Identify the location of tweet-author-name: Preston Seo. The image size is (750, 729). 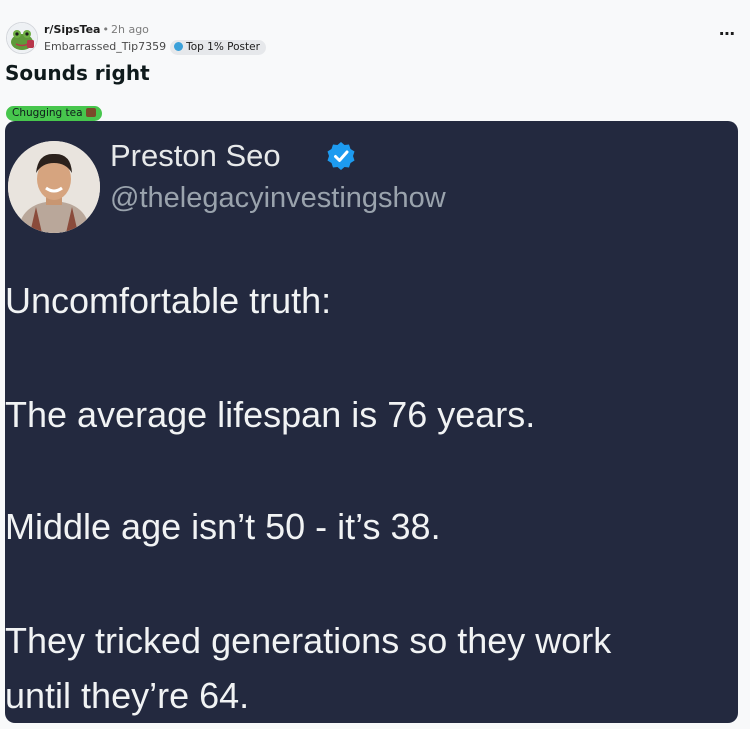
(195, 155).